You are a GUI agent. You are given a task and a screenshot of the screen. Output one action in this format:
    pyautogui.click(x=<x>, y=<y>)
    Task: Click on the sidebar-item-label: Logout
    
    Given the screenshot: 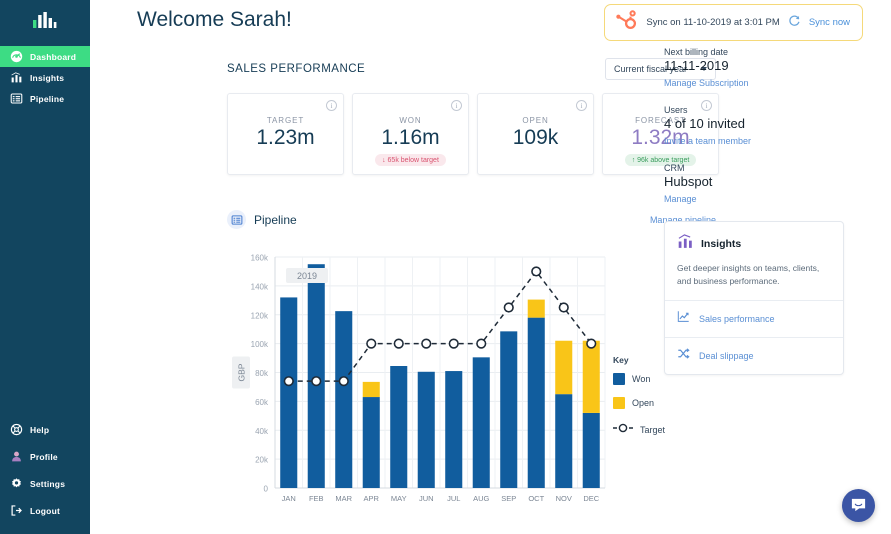 What is the action you would take?
    pyautogui.click(x=45, y=510)
    